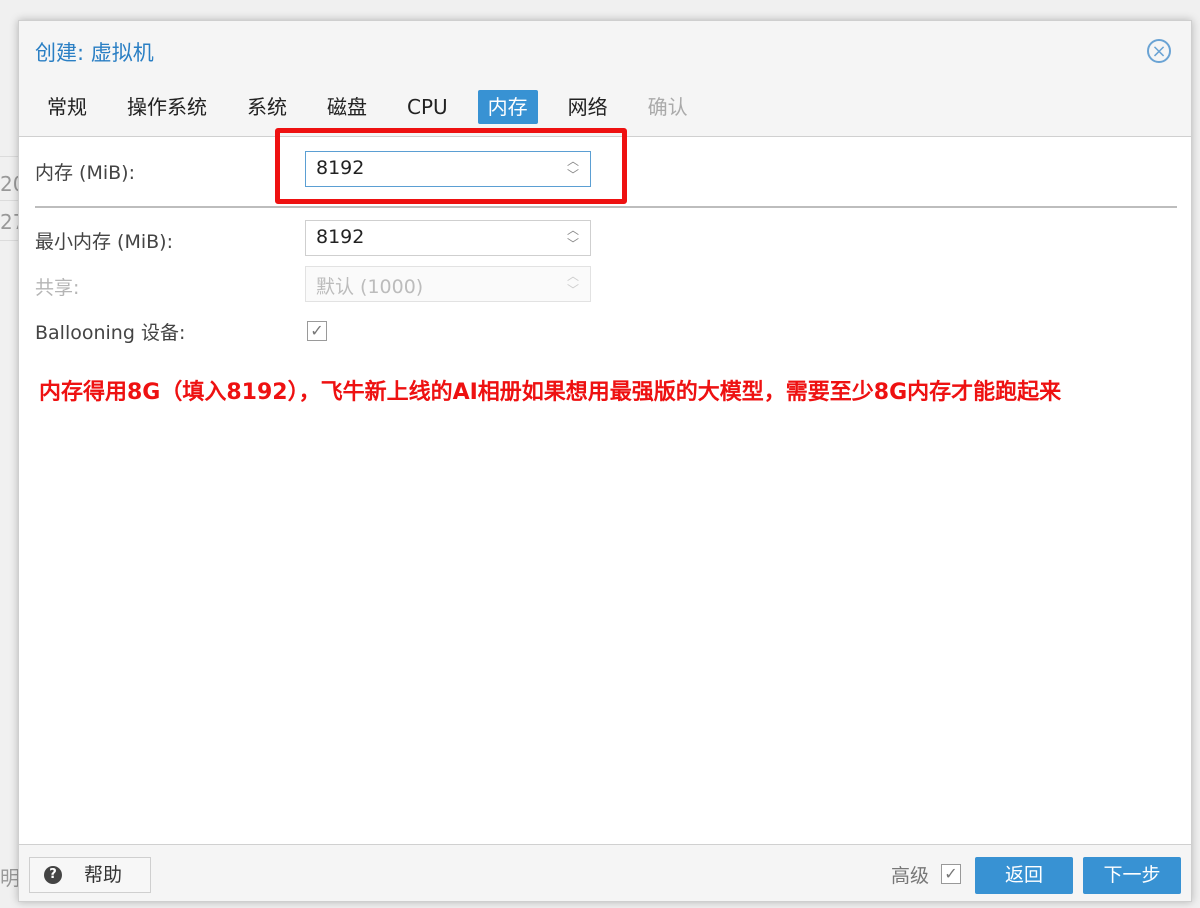 This screenshot has height=908, width=1200. What do you see at coordinates (67, 107) in the screenshot?
I see `tab-general: 常规` at bounding box center [67, 107].